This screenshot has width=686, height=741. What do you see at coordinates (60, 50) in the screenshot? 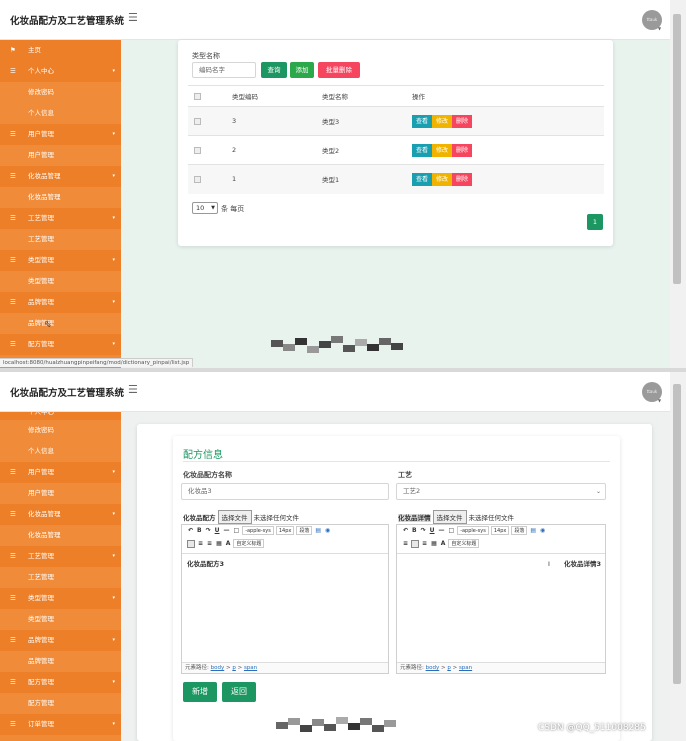
I see `sidebar-item-home: ⚑ 主页` at bounding box center [60, 50].